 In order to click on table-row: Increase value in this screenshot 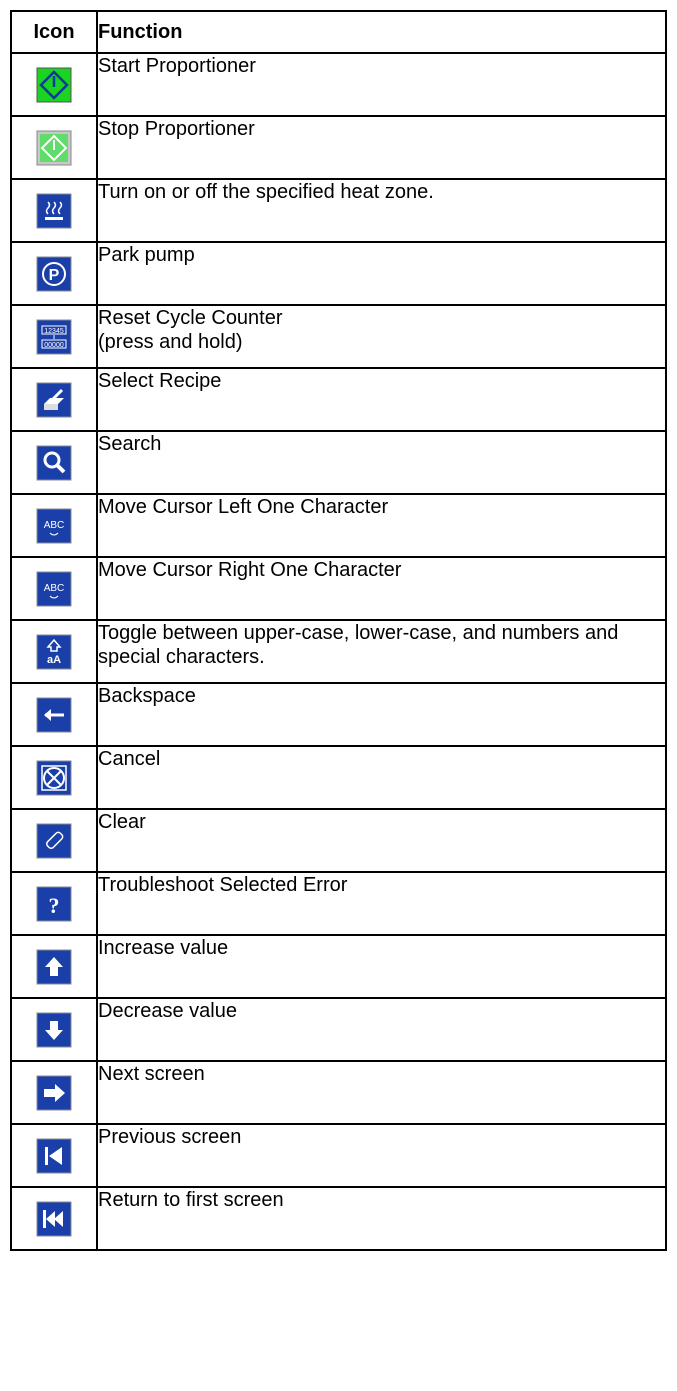, I will do `click(338, 966)`.